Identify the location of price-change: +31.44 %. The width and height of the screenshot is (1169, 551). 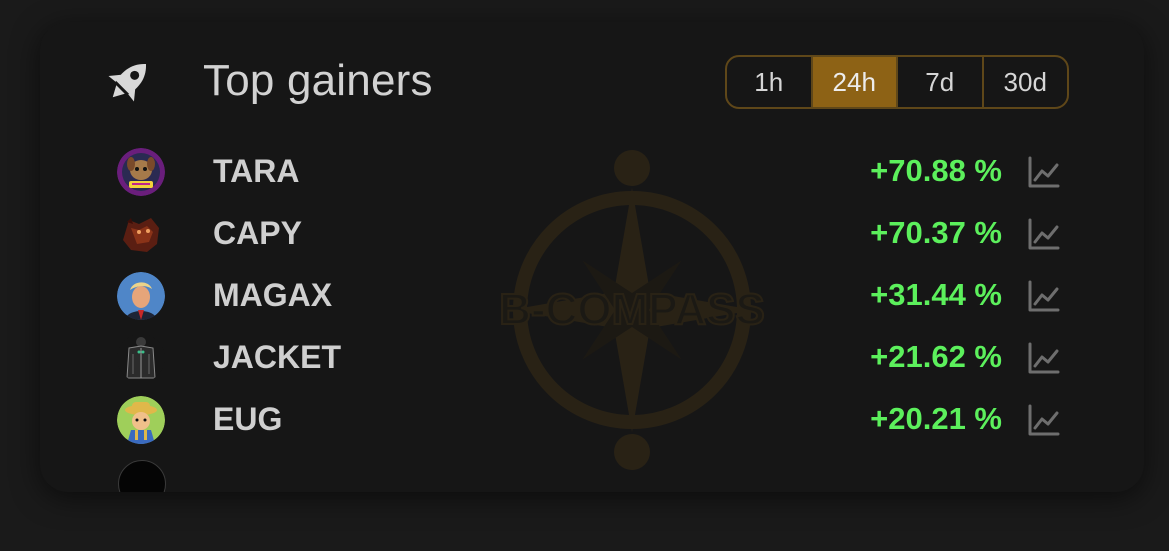
(936, 294).